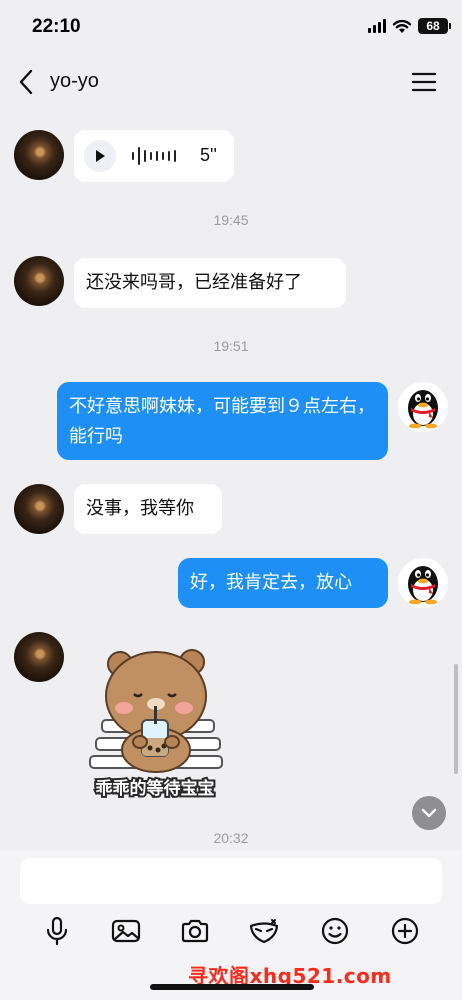 This screenshot has width=462, height=1000. Describe the element at coordinates (456, 719) in the screenshot. I see `scrollbar` at that location.